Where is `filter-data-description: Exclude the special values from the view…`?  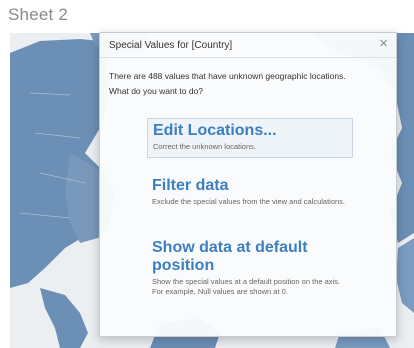 filter-data-description: Exclude the special values from the view… is located at coordinates (249, 201).